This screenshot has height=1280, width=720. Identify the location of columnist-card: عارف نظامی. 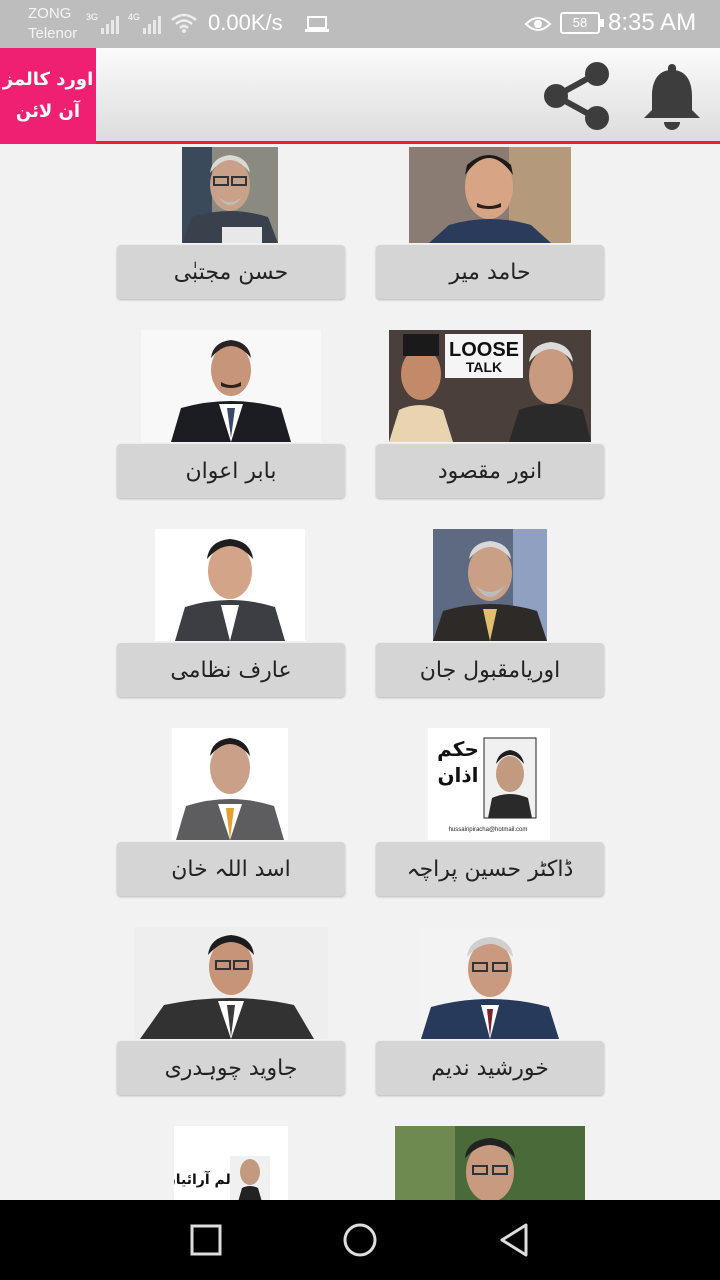
(231, 613).